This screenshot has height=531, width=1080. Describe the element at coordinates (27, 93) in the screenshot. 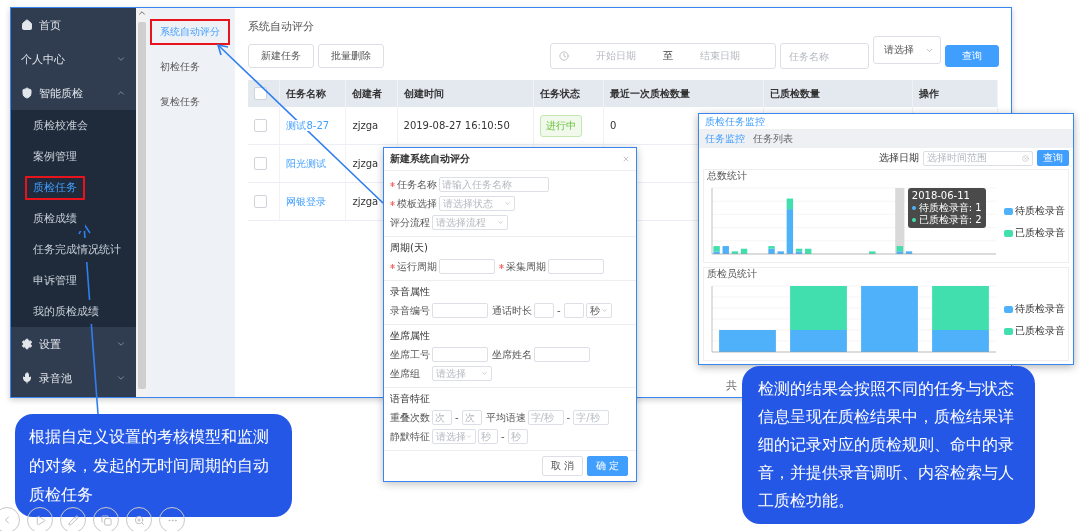

I see `shield-icon` at that location.